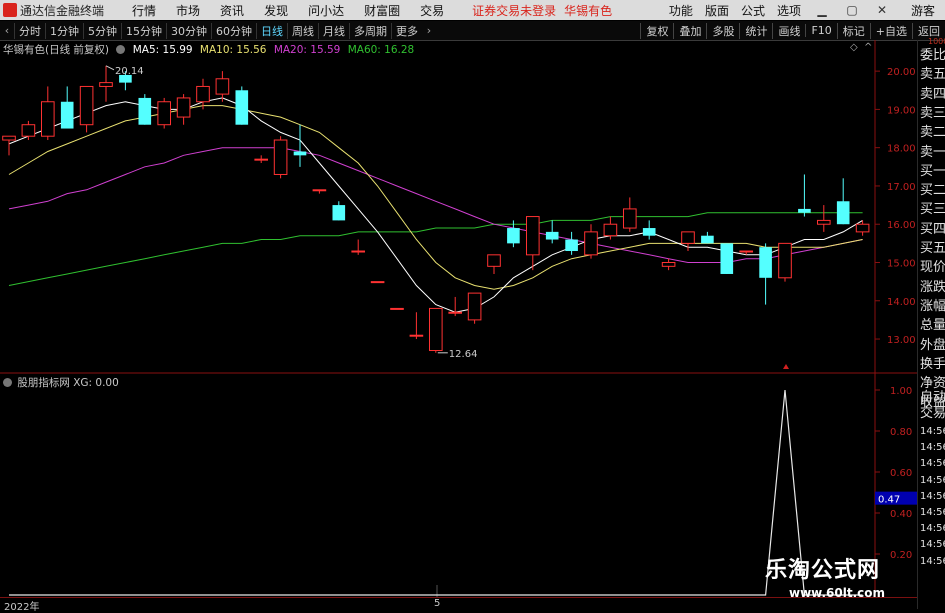 Image resolution: width=945 pixels, height=613 pixels. What do you see at coordinates (932, 210) in the screenshot?
I see `quote-label-8: 买三` at bounding box center [932, 210].